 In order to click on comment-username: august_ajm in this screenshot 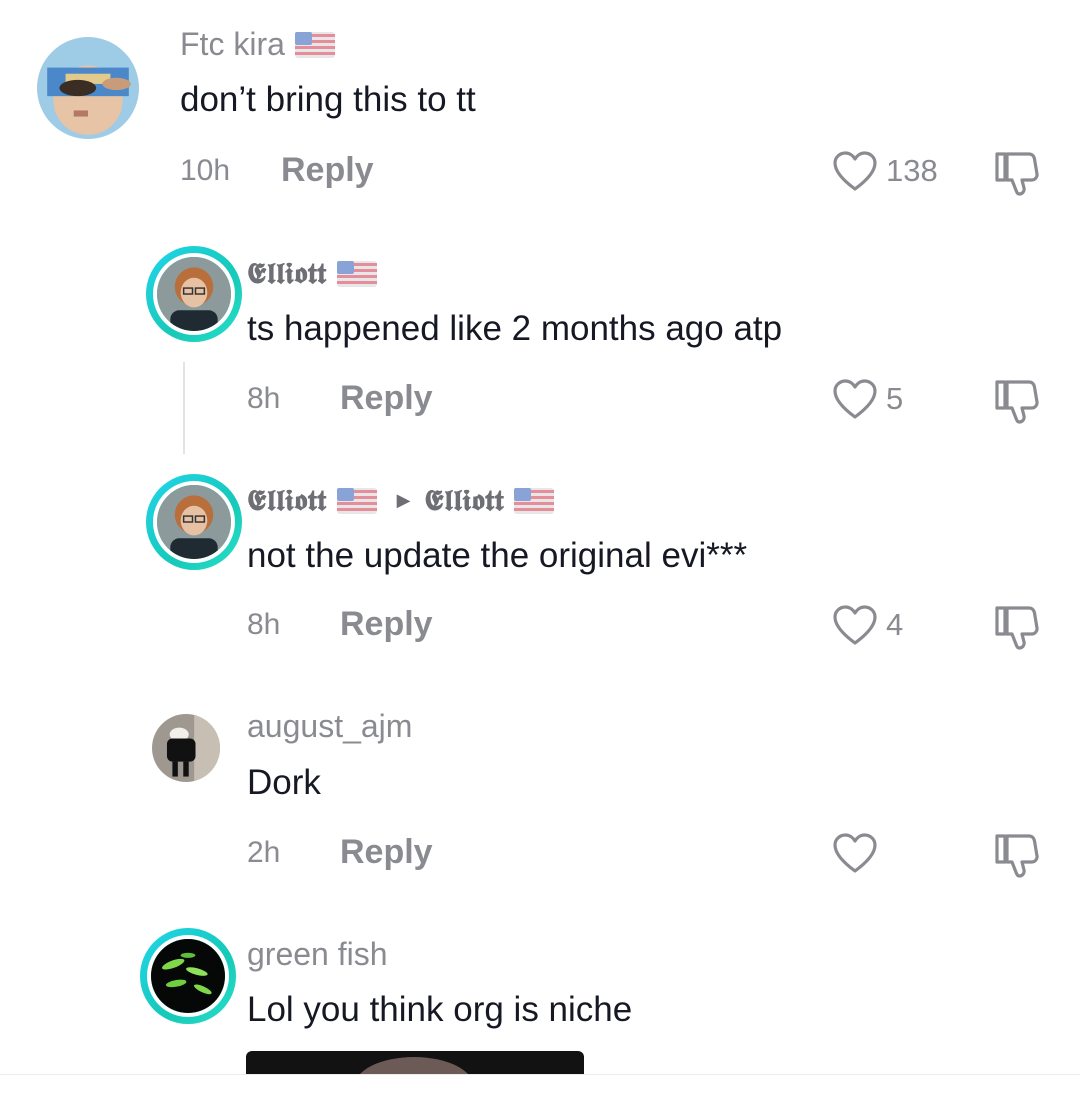, I will do `click(329, 726)`.